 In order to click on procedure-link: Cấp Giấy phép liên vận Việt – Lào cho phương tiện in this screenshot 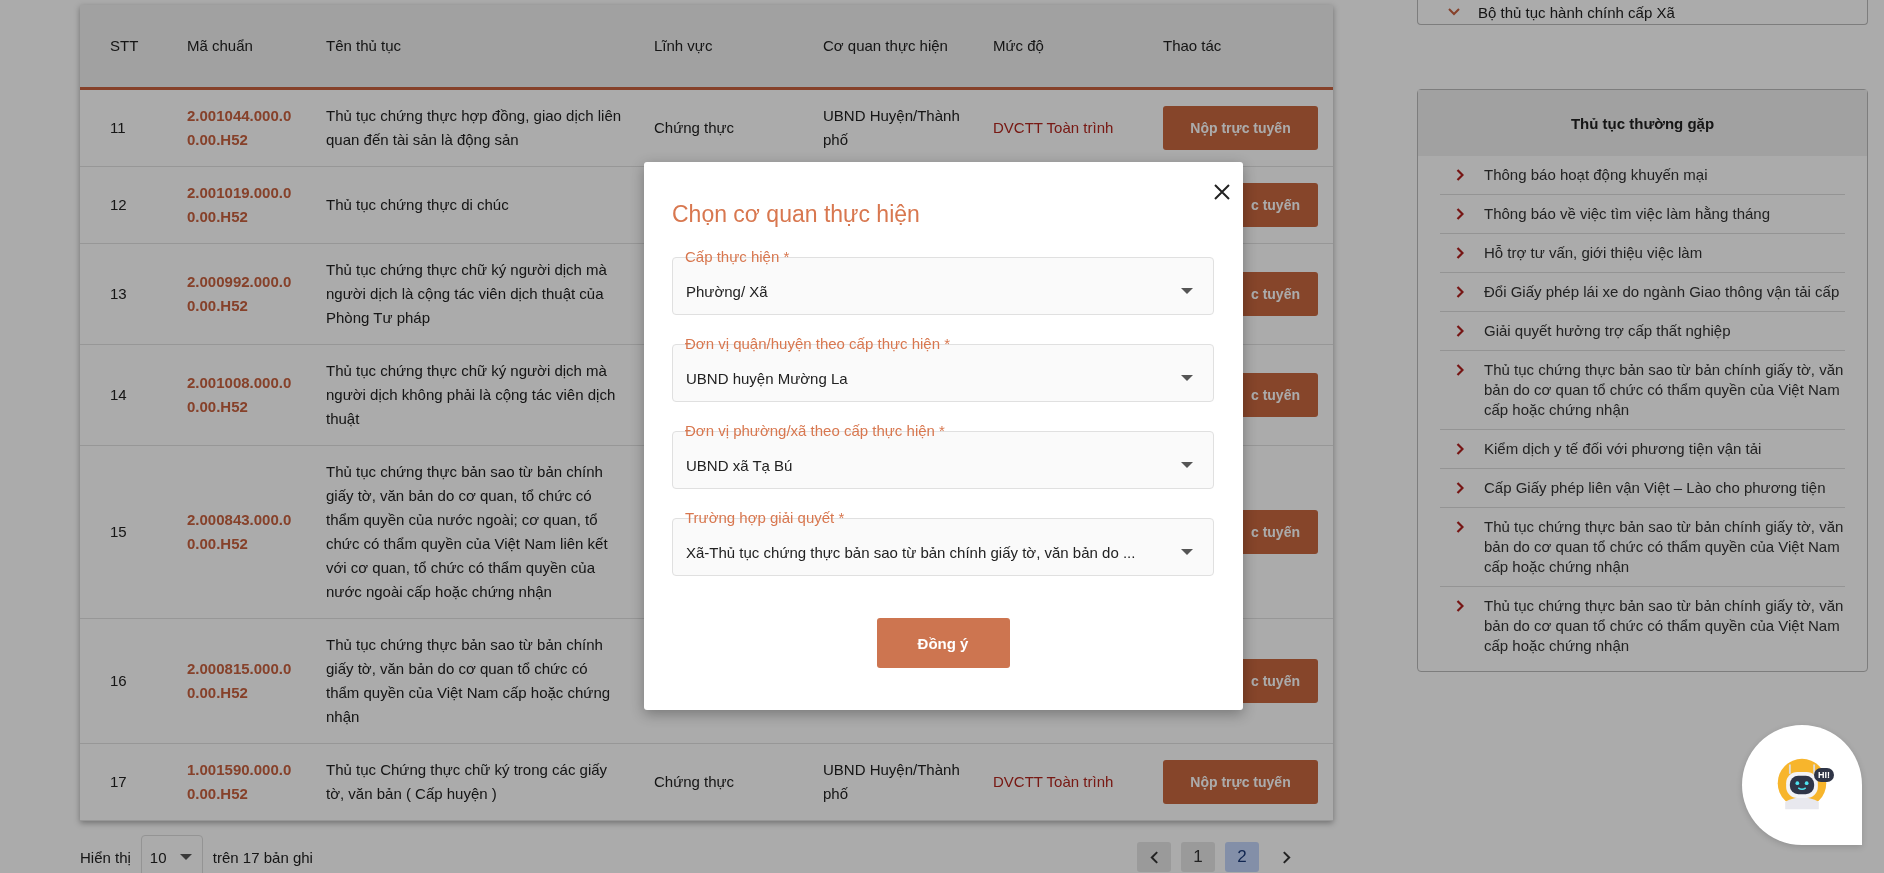, I will do `click(1655, 488)`.